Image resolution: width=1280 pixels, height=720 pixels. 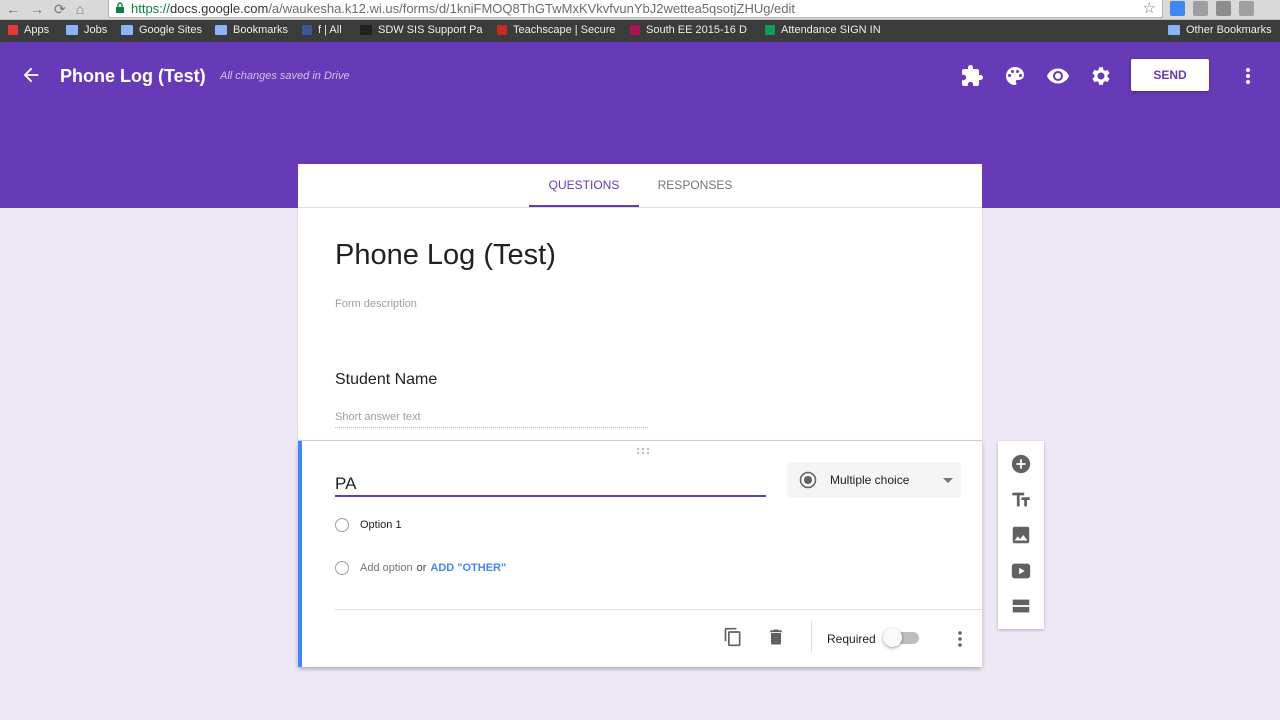 I want to click on extension-icons, so click(x=1212, y=8).